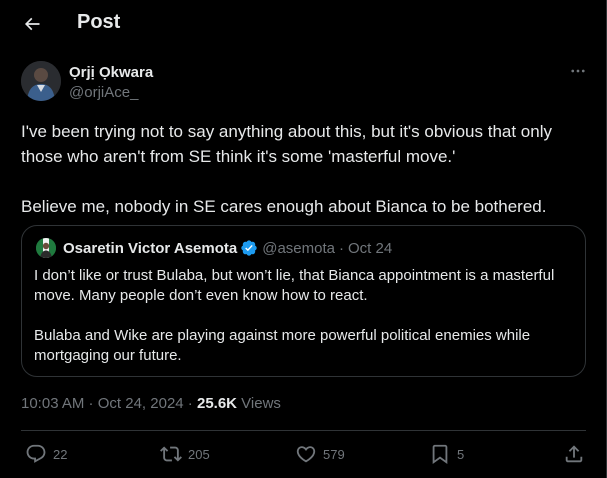  What do you see at coordinates (171, 454) in the screenshot?
I see `repost-icon` at bounding box center [171, 454].